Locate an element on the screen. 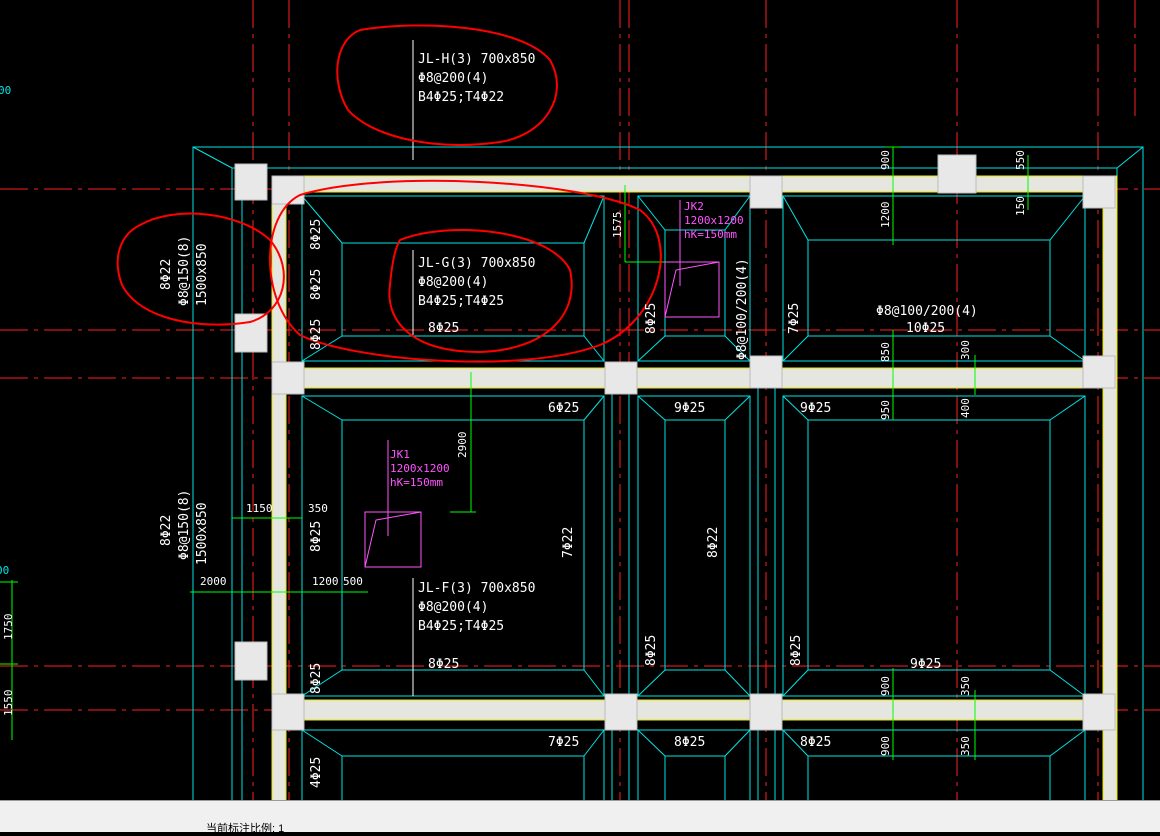  rebar-r15: 7Φ25 is located at coordinates (794, 318).